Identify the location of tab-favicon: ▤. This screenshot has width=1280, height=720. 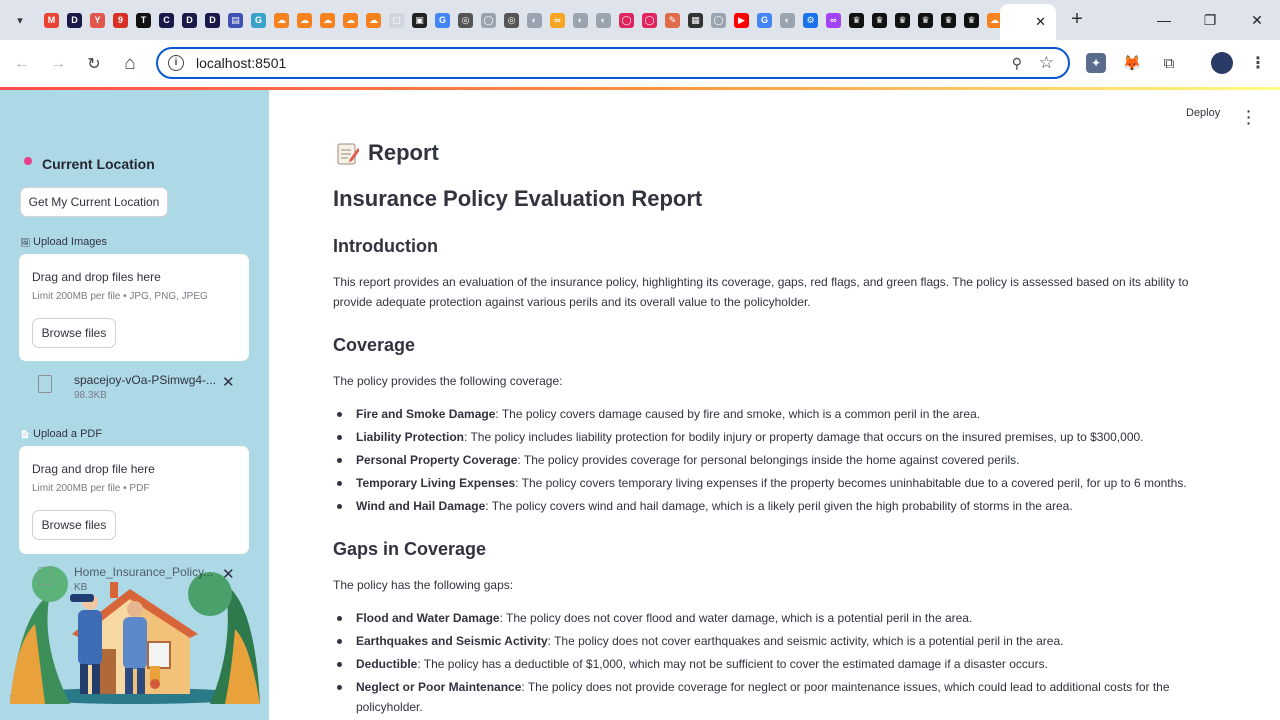
(235, 20).